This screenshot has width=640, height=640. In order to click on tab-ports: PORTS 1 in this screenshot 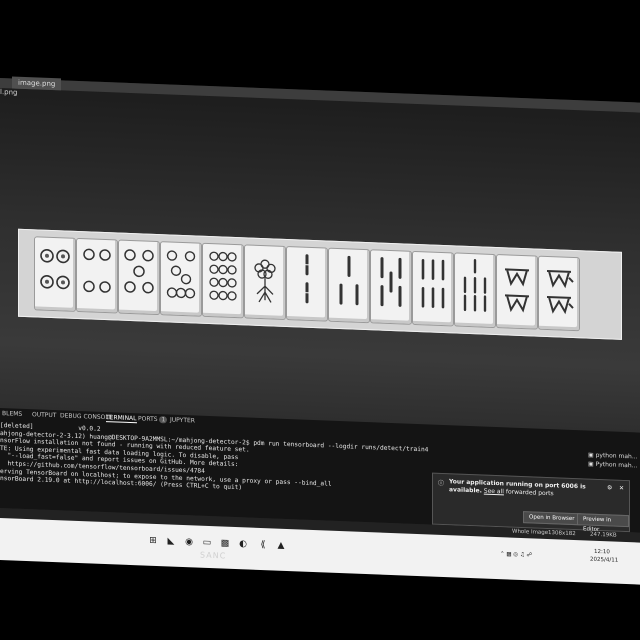, I will do `click(153, 419)`.